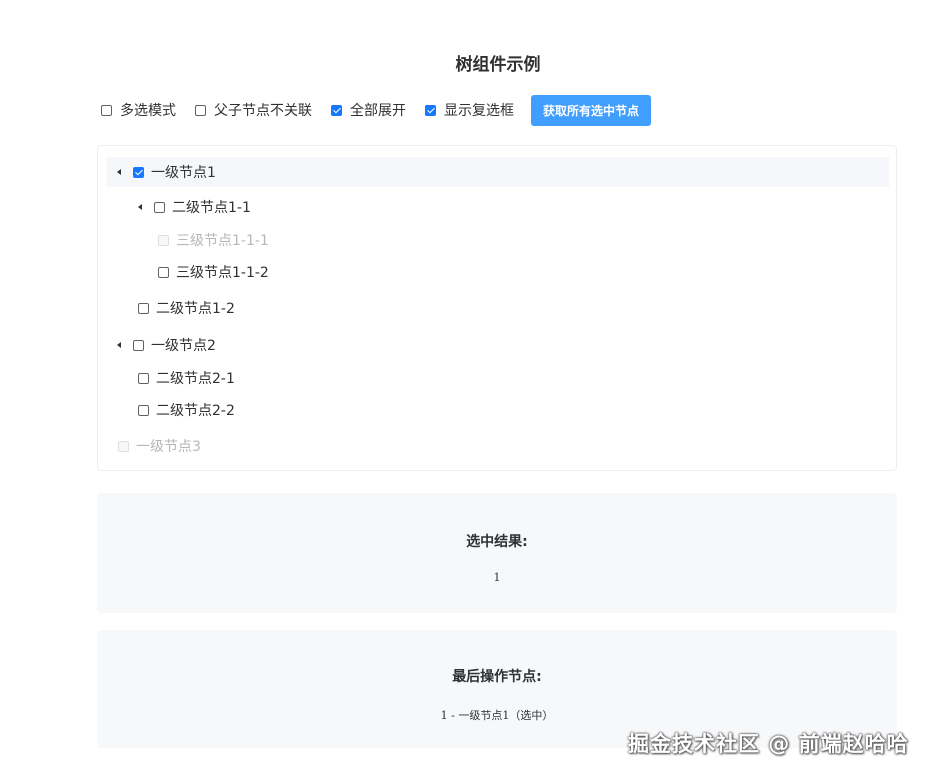  What do you see at coordinates (498, 172) in the screenshot?
I see `tree-node-1: 一级节点1` at bounding box center [498, 172].